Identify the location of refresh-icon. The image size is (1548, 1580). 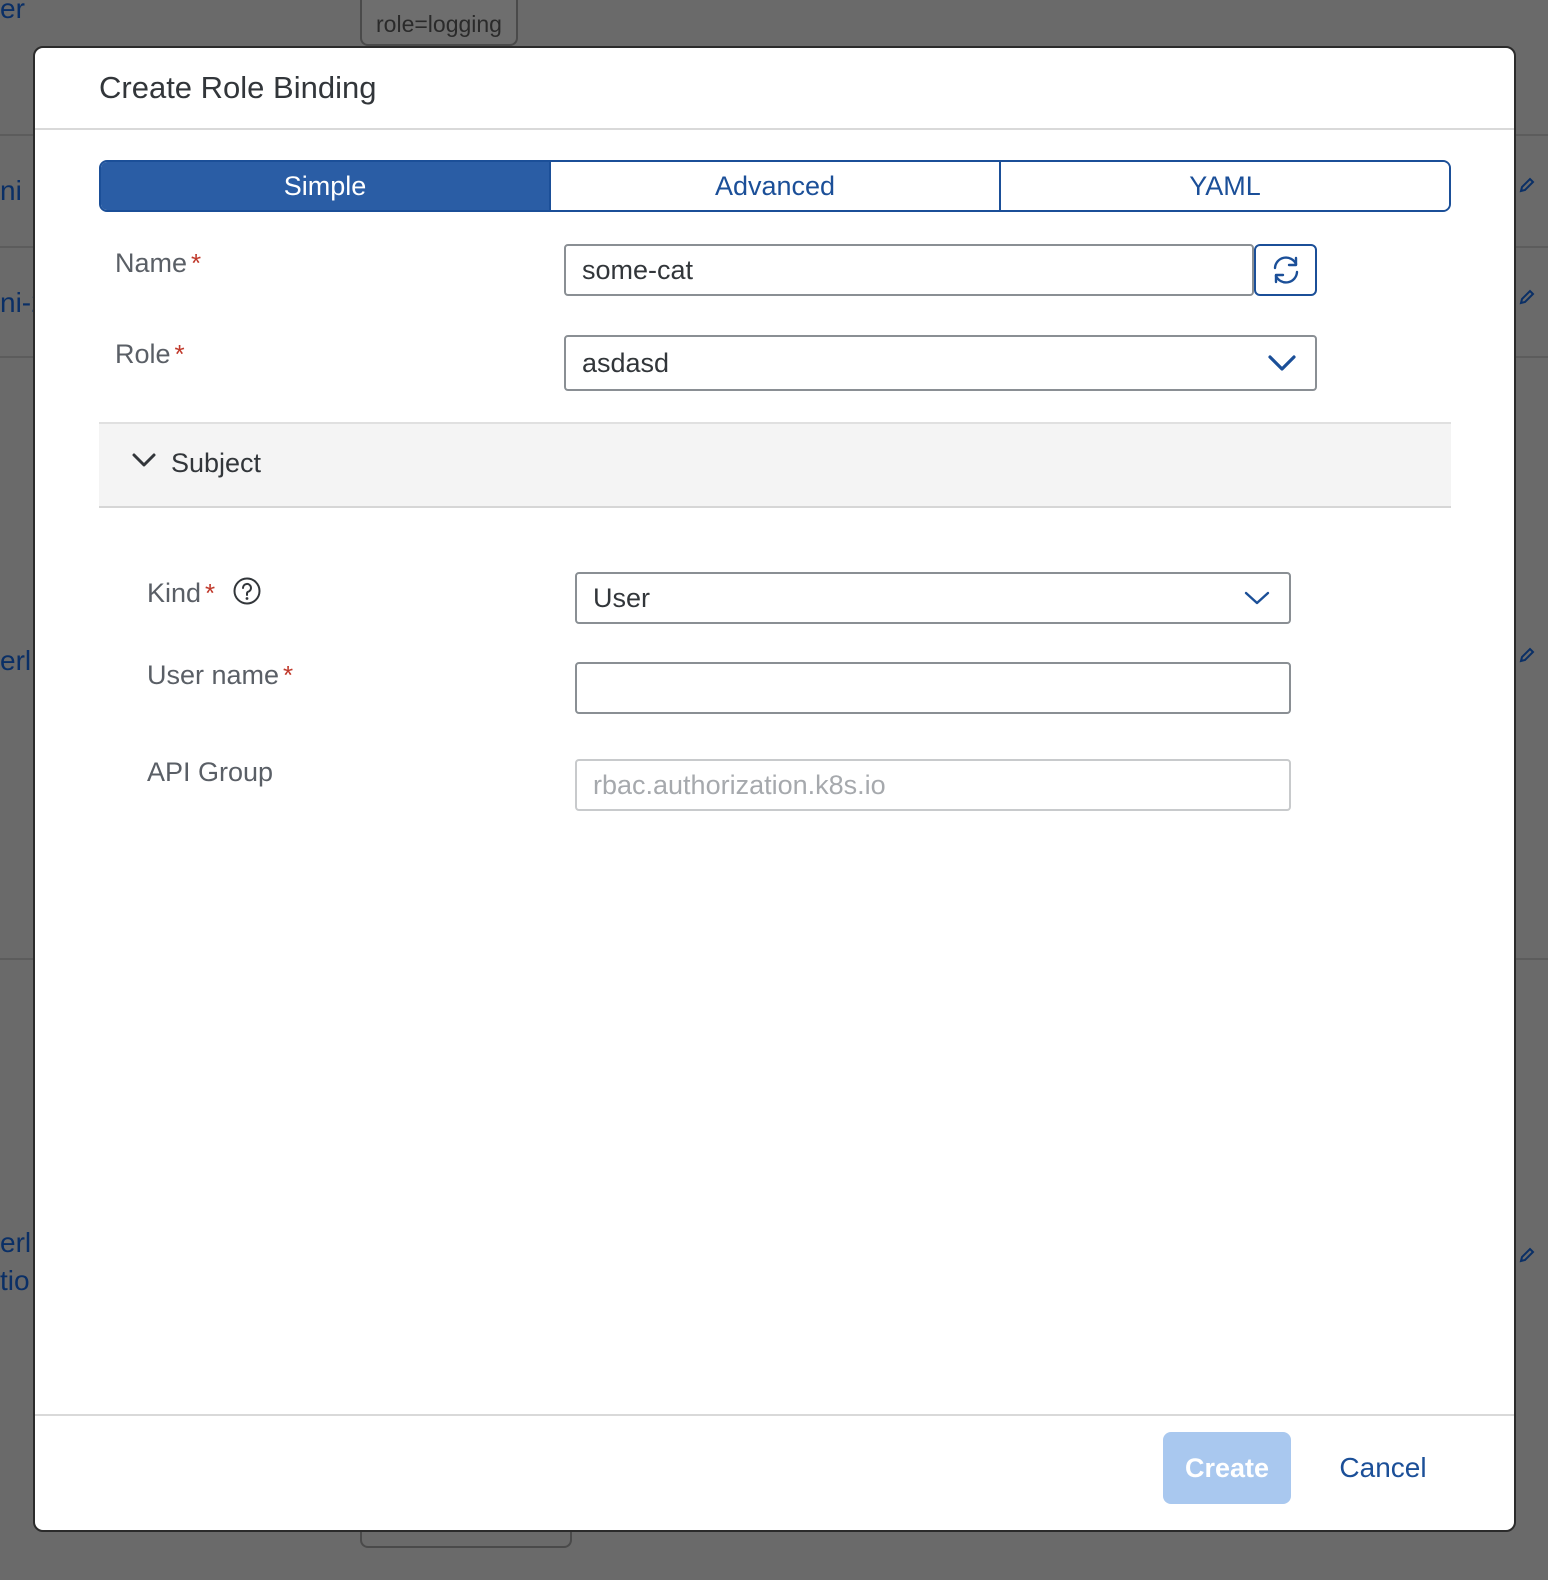
(1285, 270).